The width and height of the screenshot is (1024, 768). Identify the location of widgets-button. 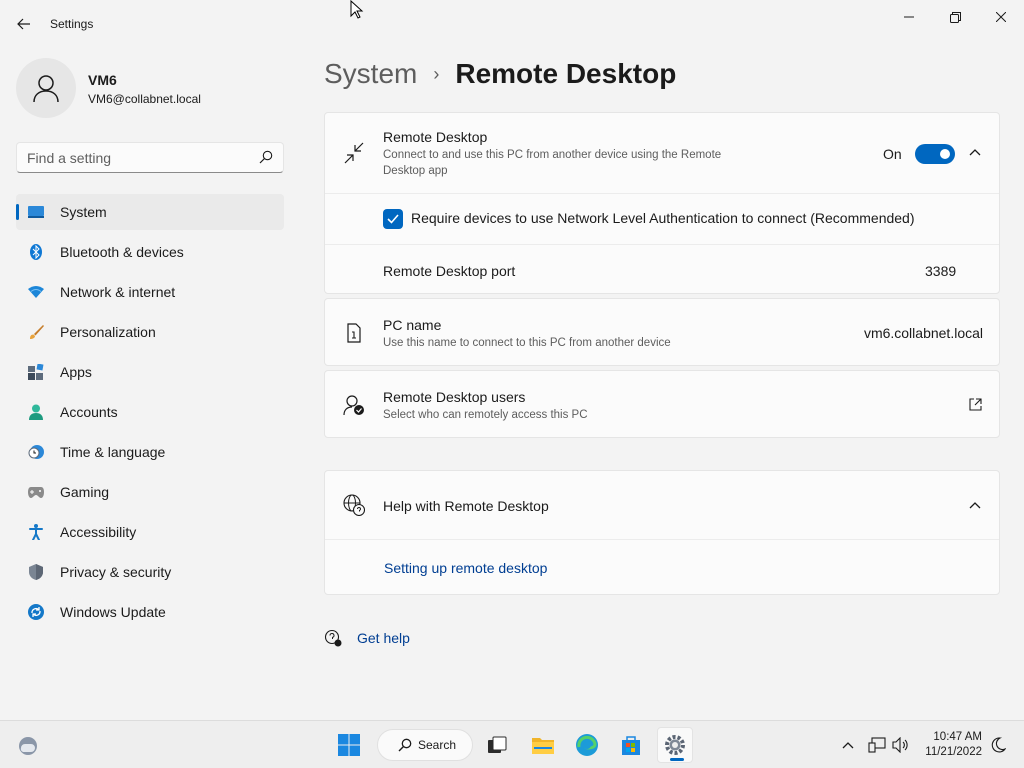
(28, 745).